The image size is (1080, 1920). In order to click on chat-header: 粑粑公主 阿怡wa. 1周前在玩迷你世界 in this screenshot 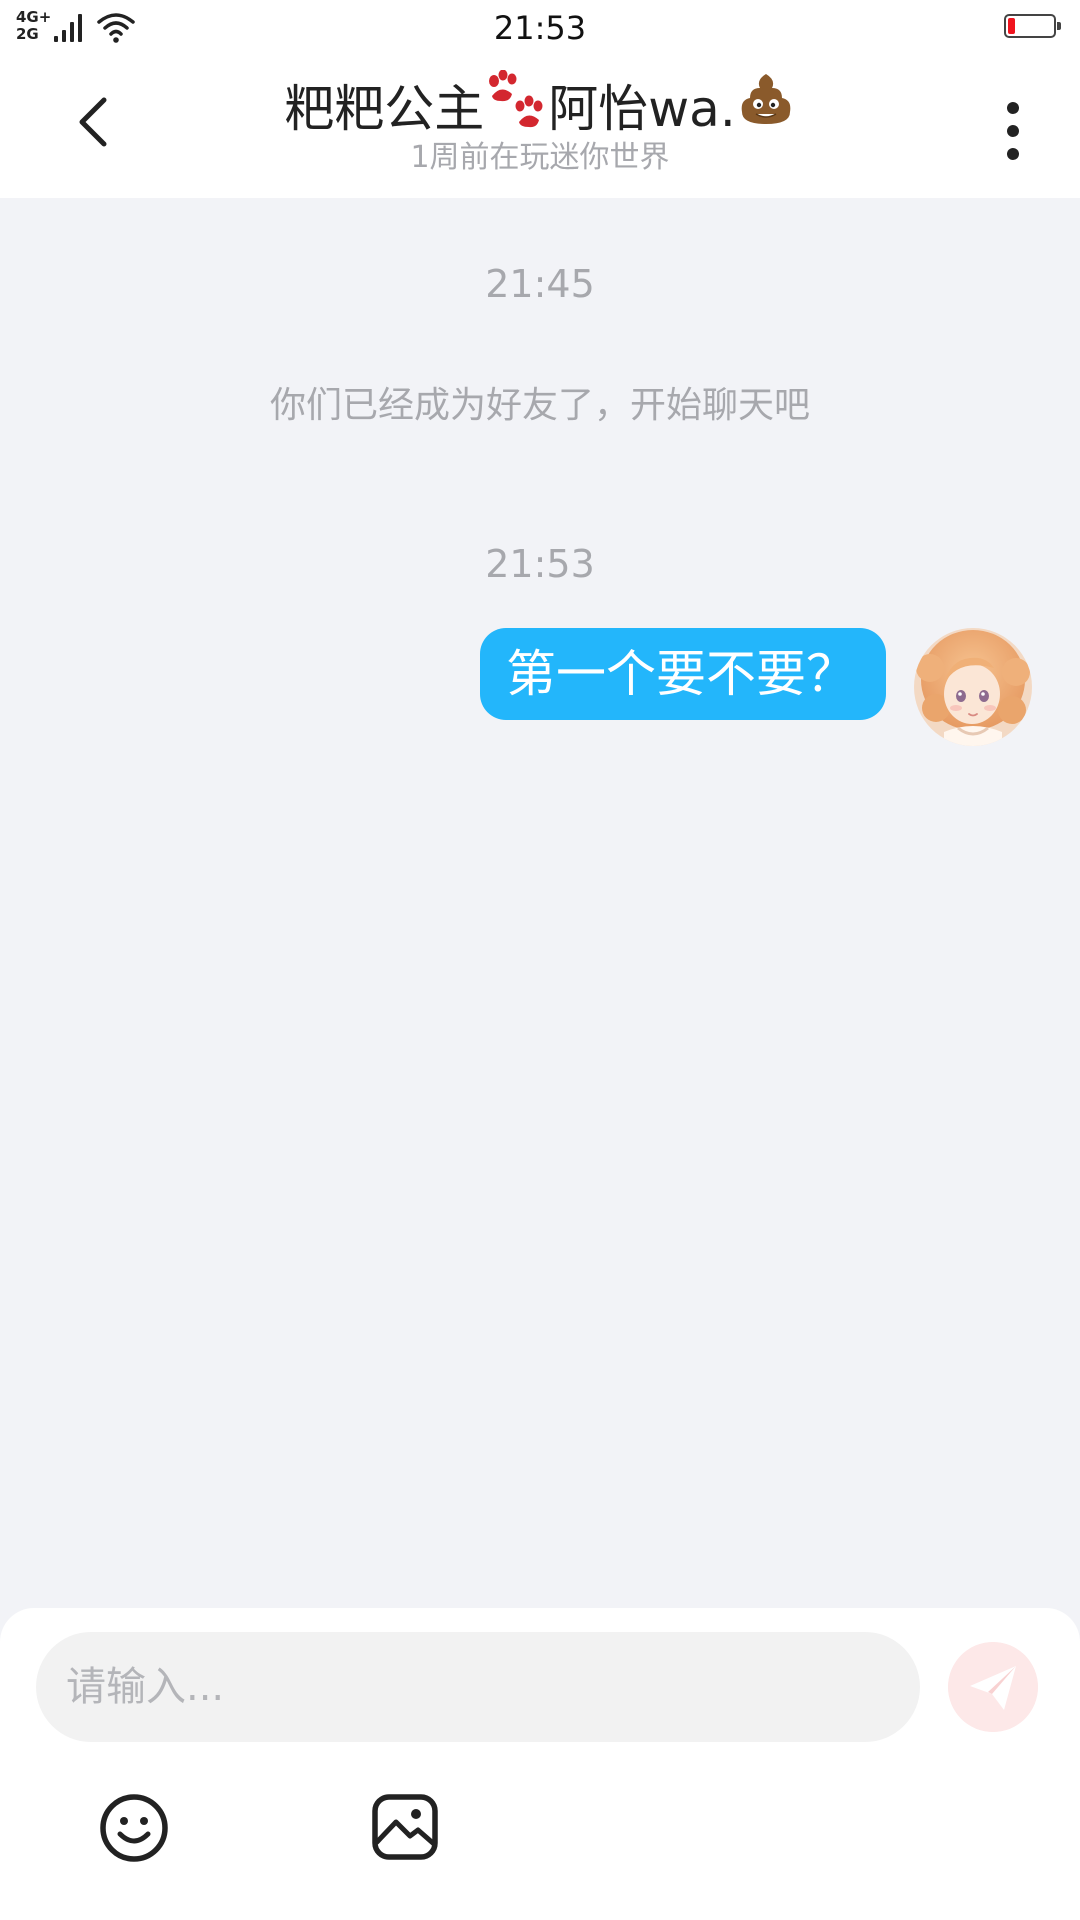, I will do `click(540, 127)`.